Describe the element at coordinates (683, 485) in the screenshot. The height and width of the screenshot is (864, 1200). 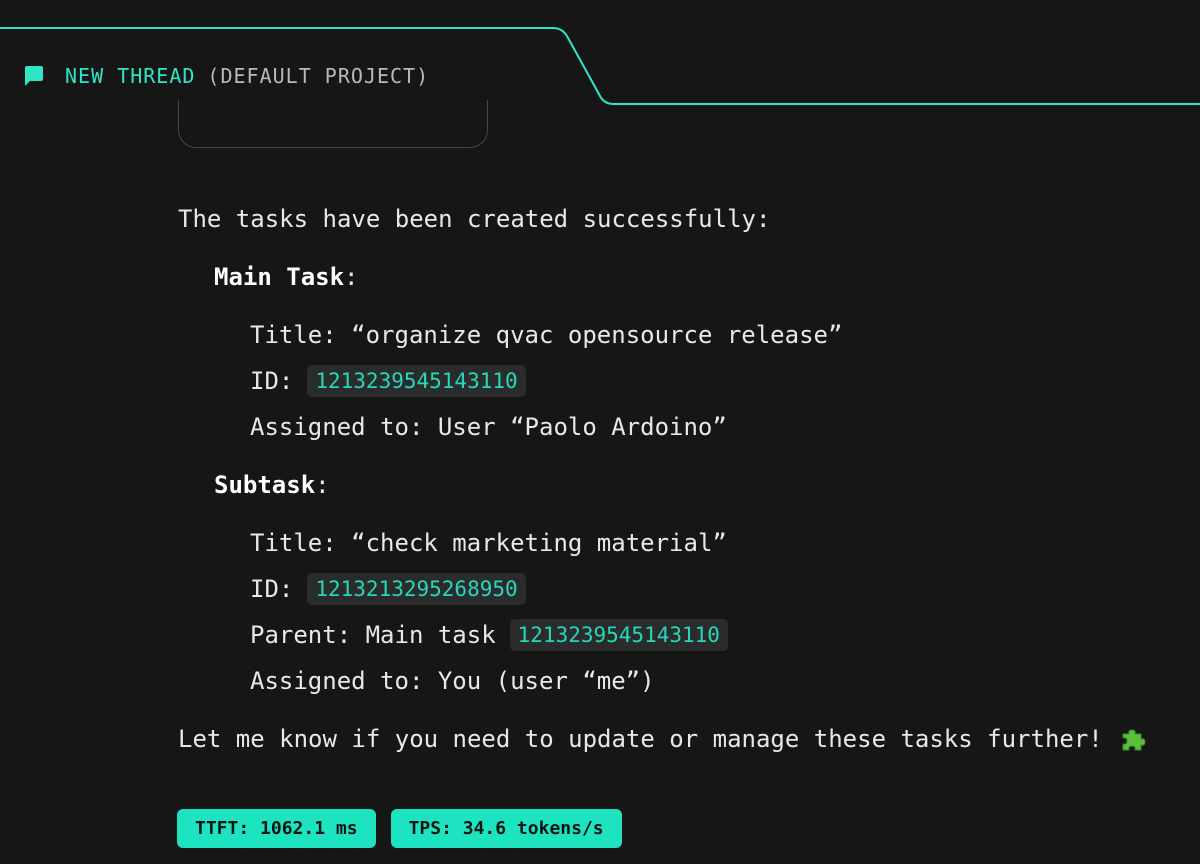
I see `subtask-heading: Subtask:` at that location.